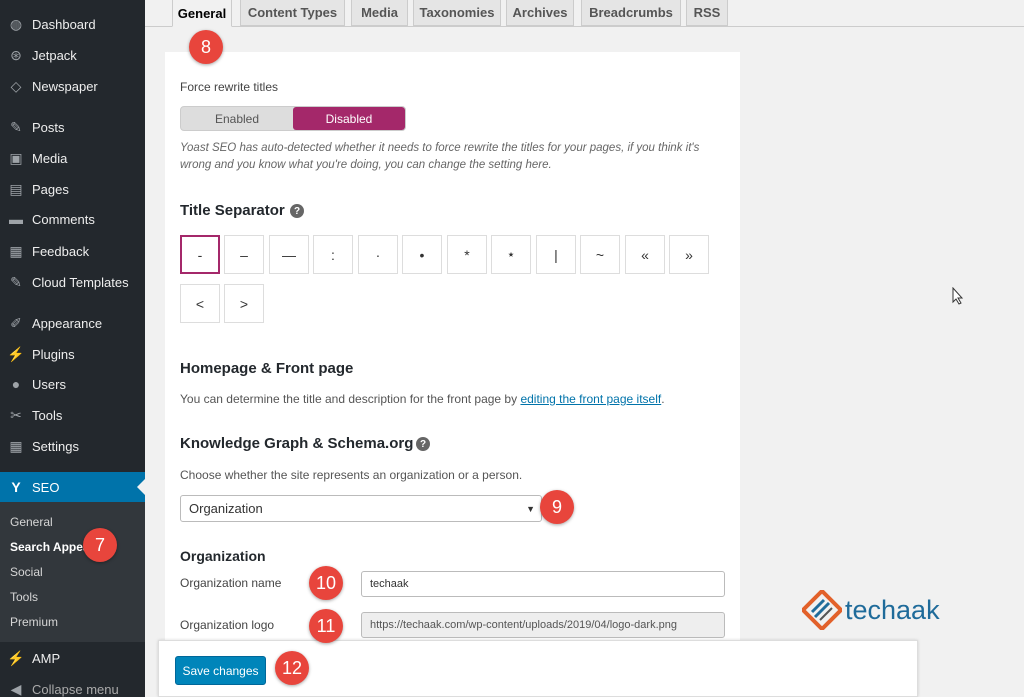 The image size is (1024, 697). What do you see at coordinates (292, 668) in the screenshot?
I see `annotation-badge-12: 12` at bounding box center [292, 668].